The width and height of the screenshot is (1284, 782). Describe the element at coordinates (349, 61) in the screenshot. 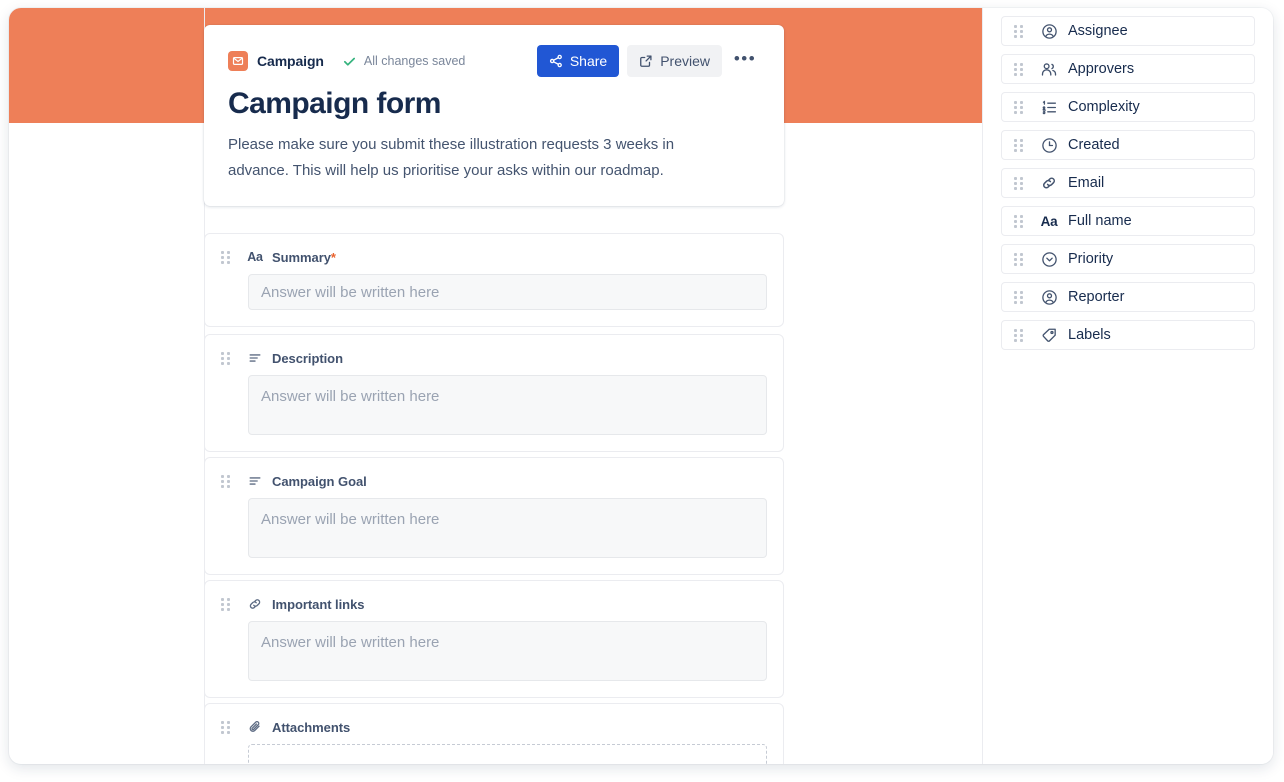

I see `check-icon` at that location.